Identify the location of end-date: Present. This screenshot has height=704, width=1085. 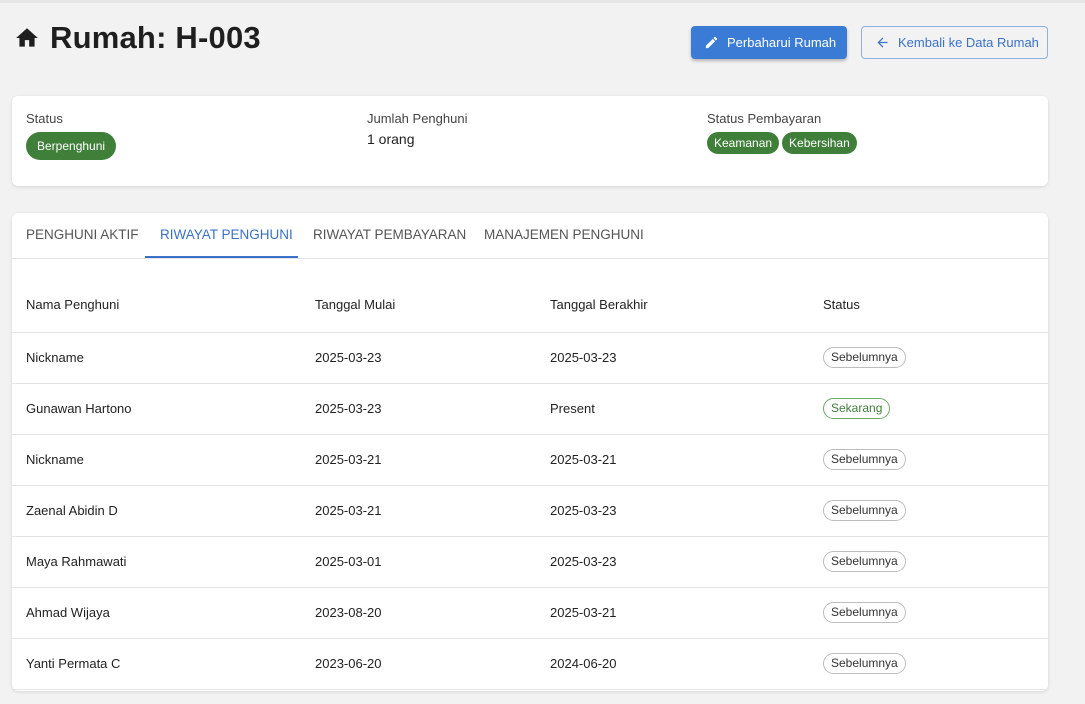
(686, 409).